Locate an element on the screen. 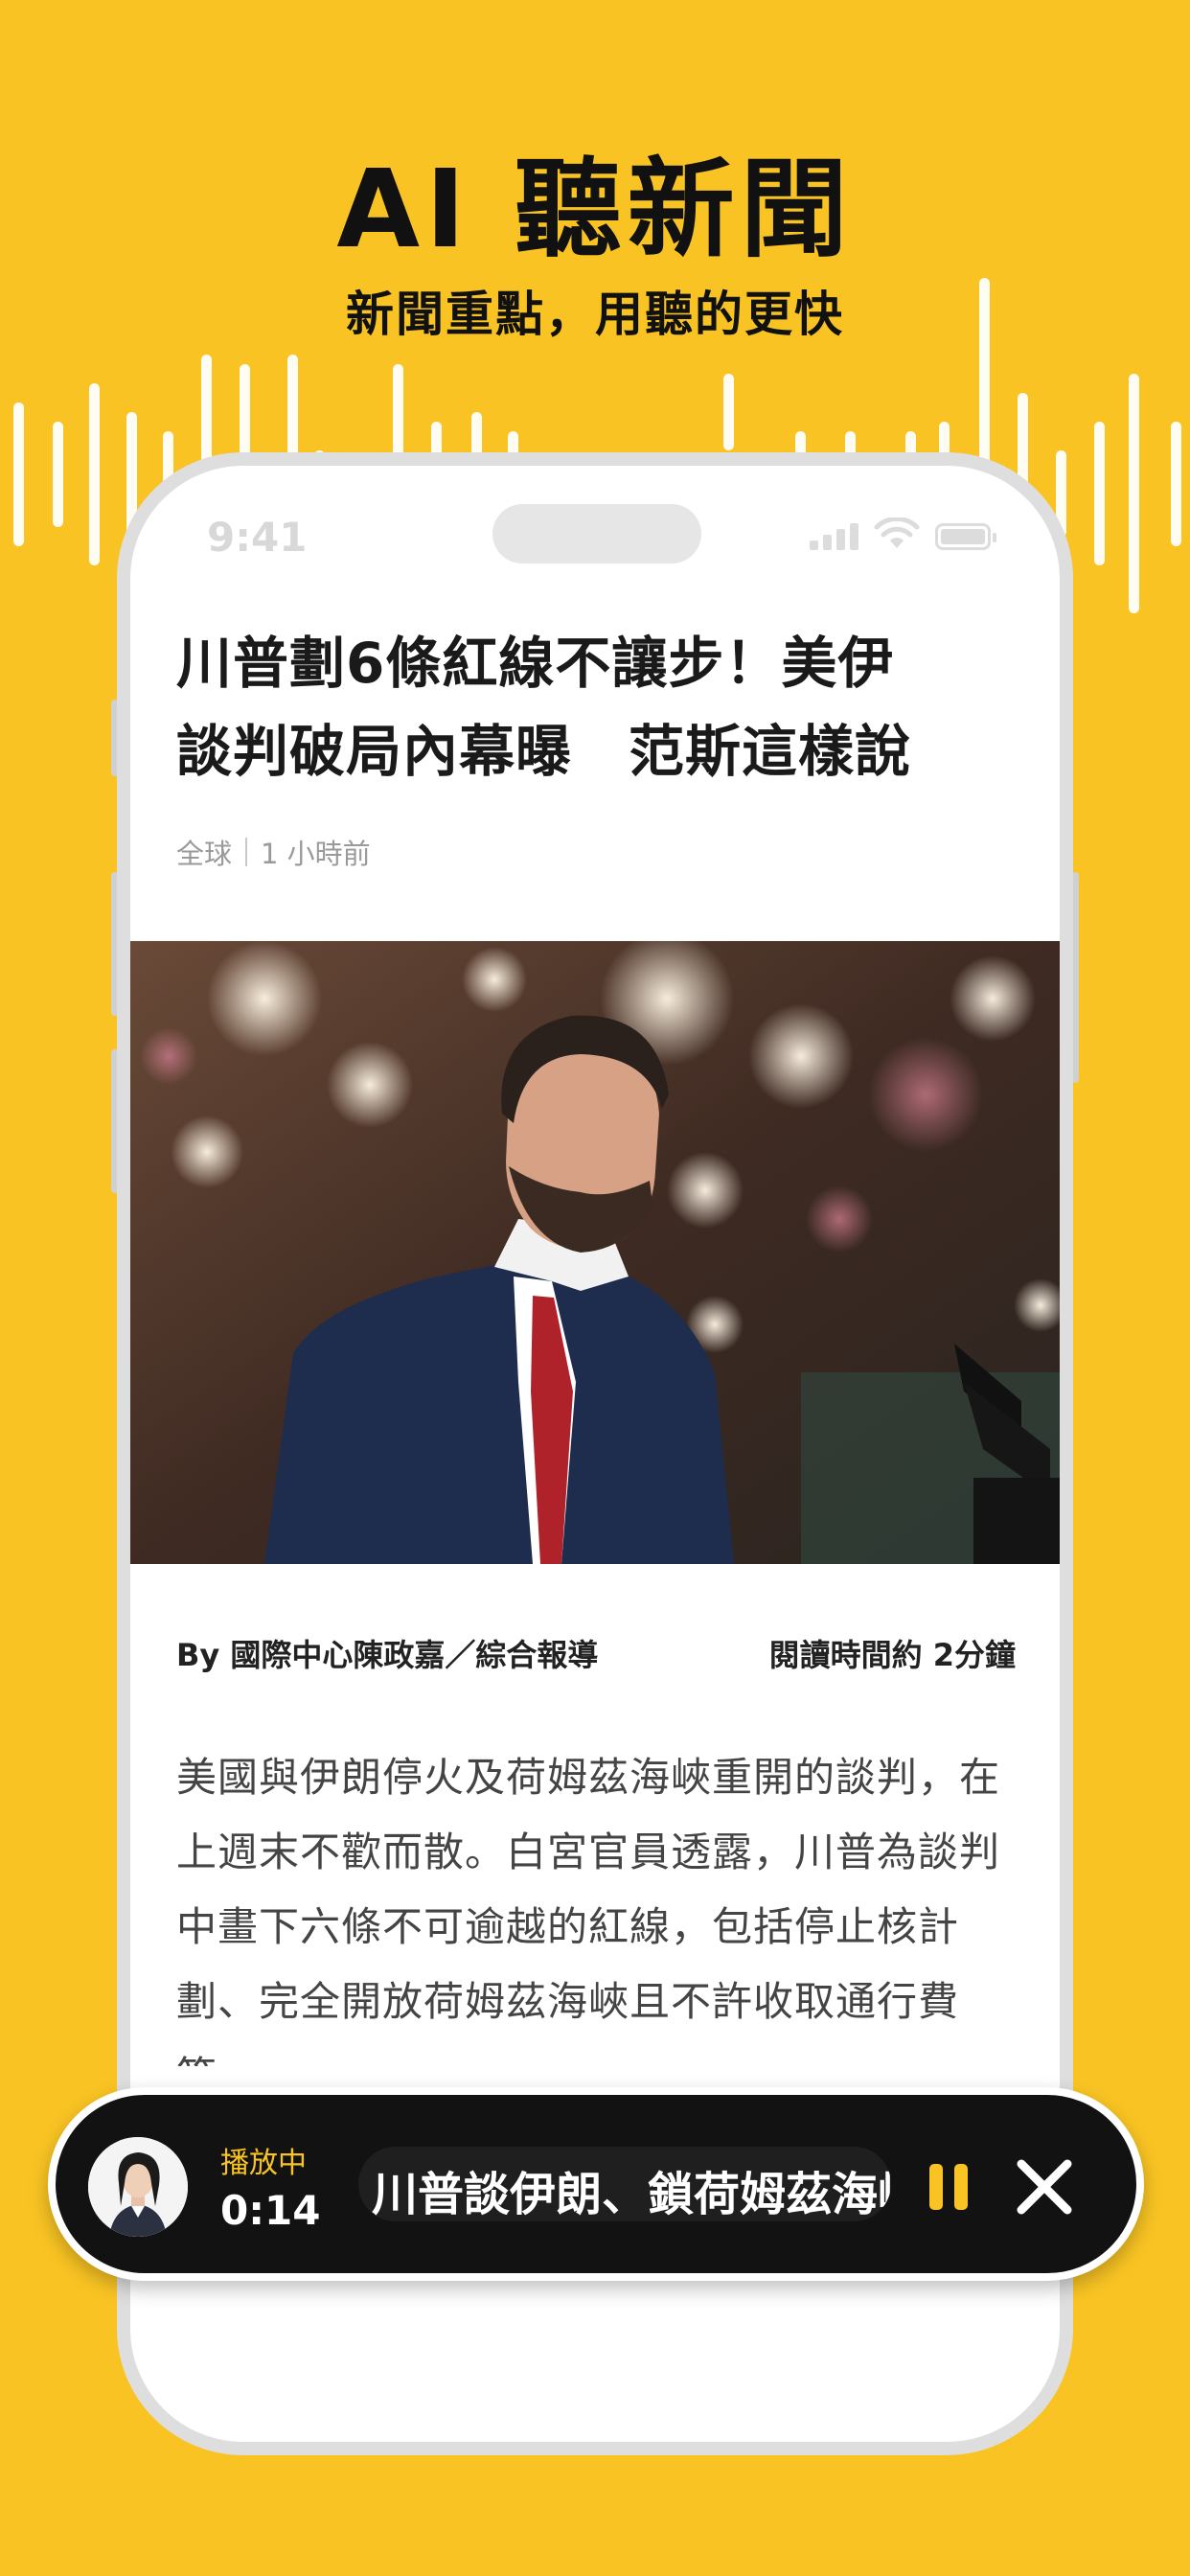 The height and width of the screenshot is (2576, 1190). article-time: 1 小時前 is located at coordinates (316, 854).